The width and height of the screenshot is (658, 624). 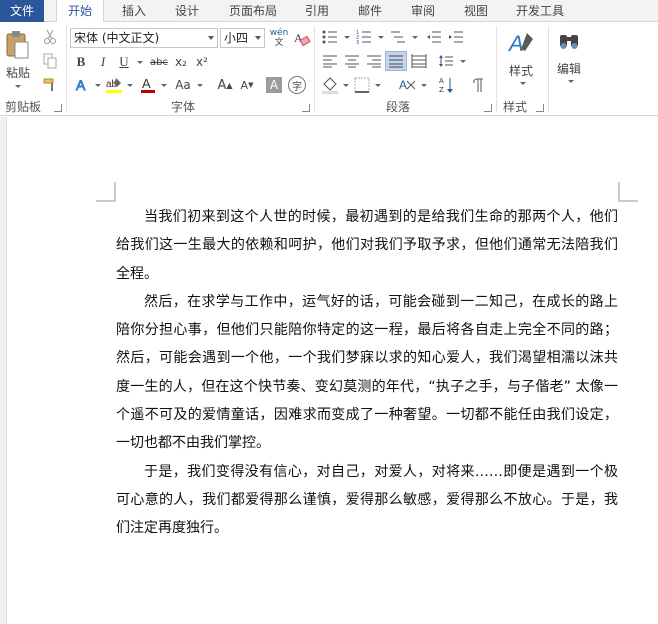 What do you see at coordinates (344, 85) in the screenshot?
I see `shading-dropdown-icon` at bounding box center [344, 85].